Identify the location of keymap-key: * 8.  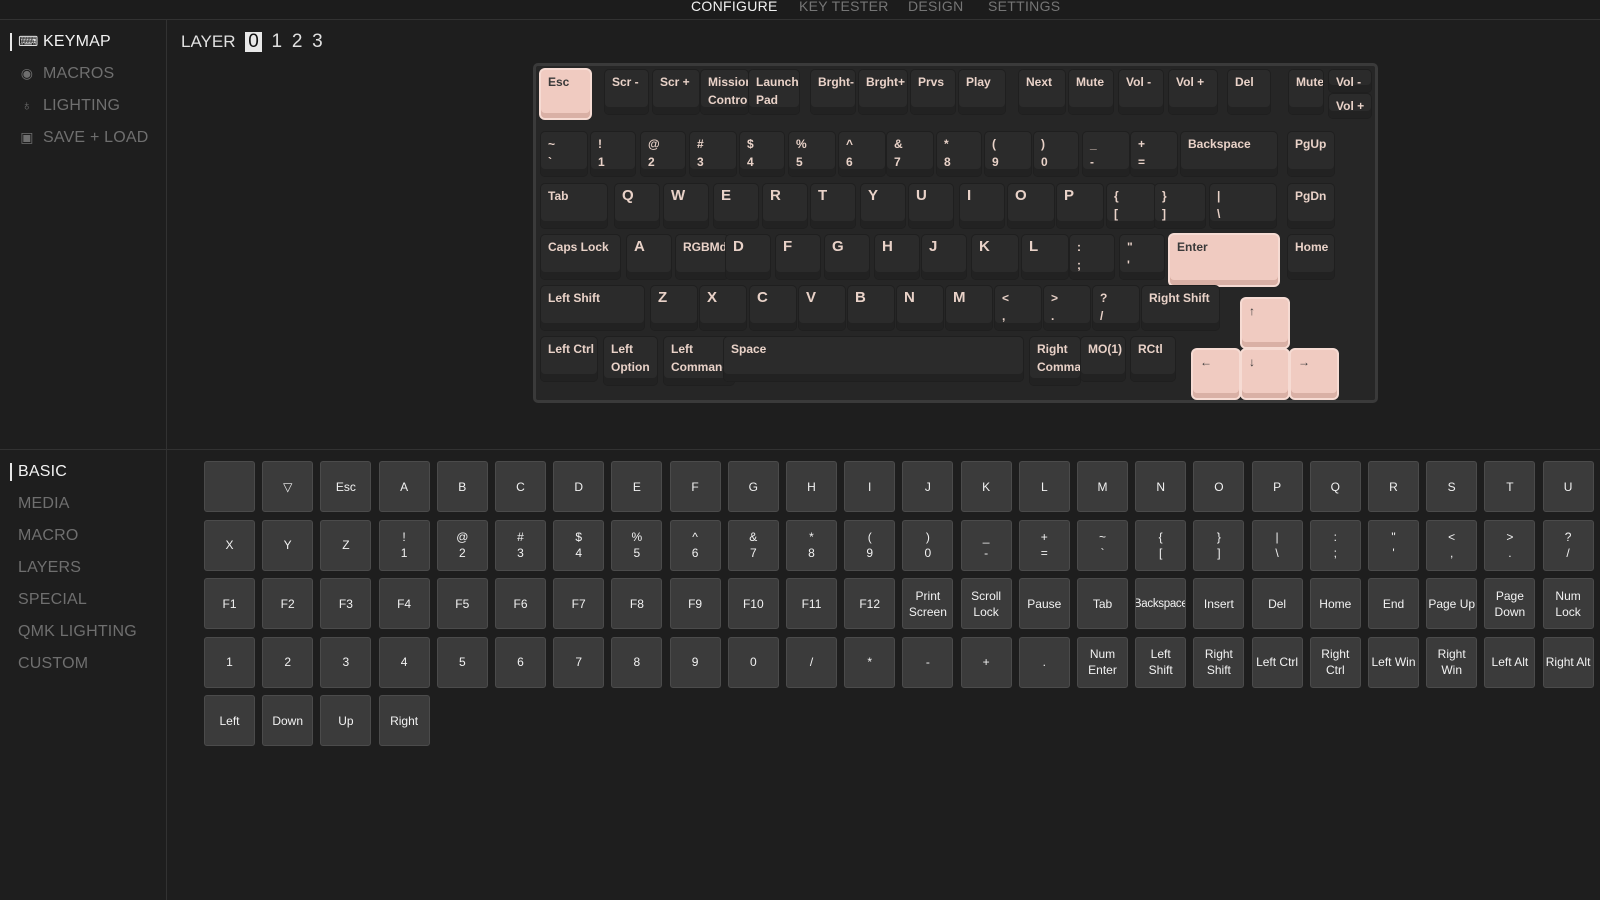
(959, 154).